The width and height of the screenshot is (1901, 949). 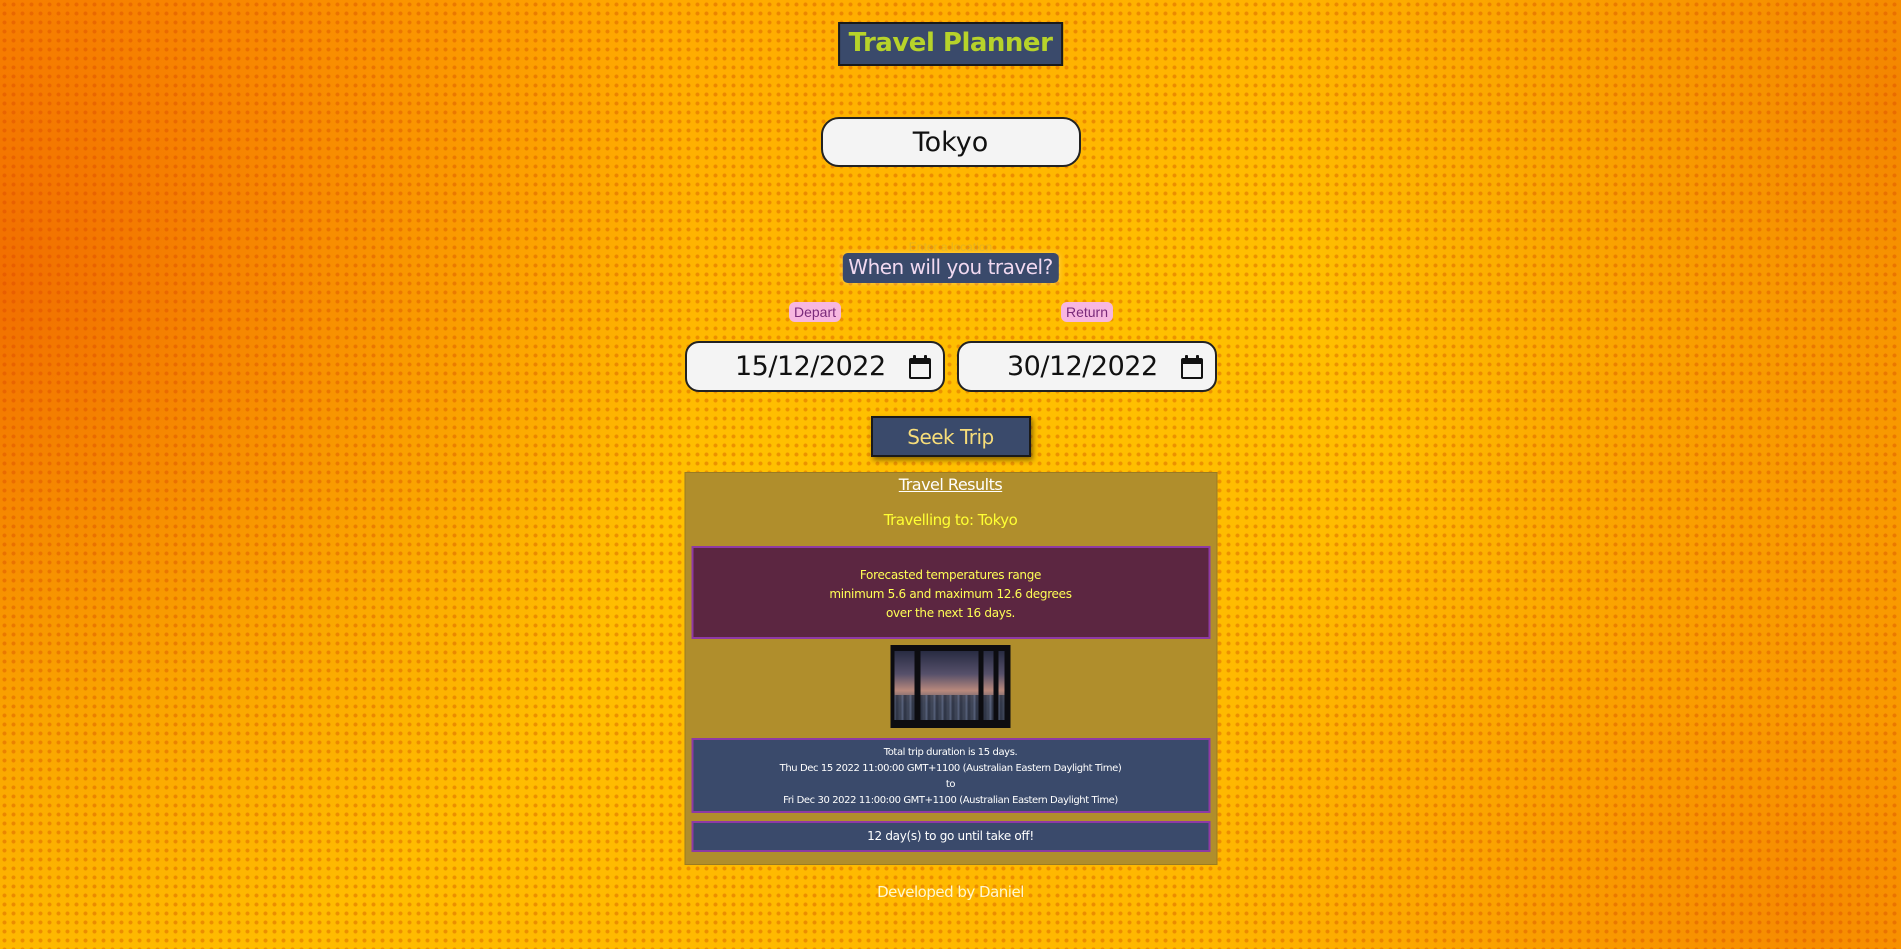 What do you see at coordinates (950, 268) in the screenshot?
I see `travel-question-heading: When will you travel?` at bounding box center [950, 268].